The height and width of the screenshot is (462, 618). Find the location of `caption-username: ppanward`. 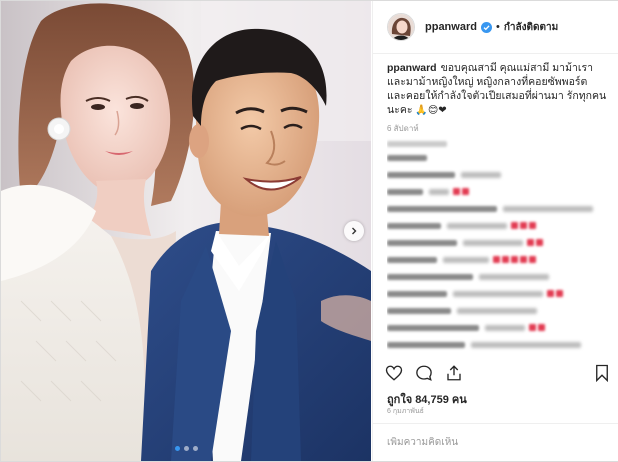

caption-username: ppanward is located at coordinates (412, 68).